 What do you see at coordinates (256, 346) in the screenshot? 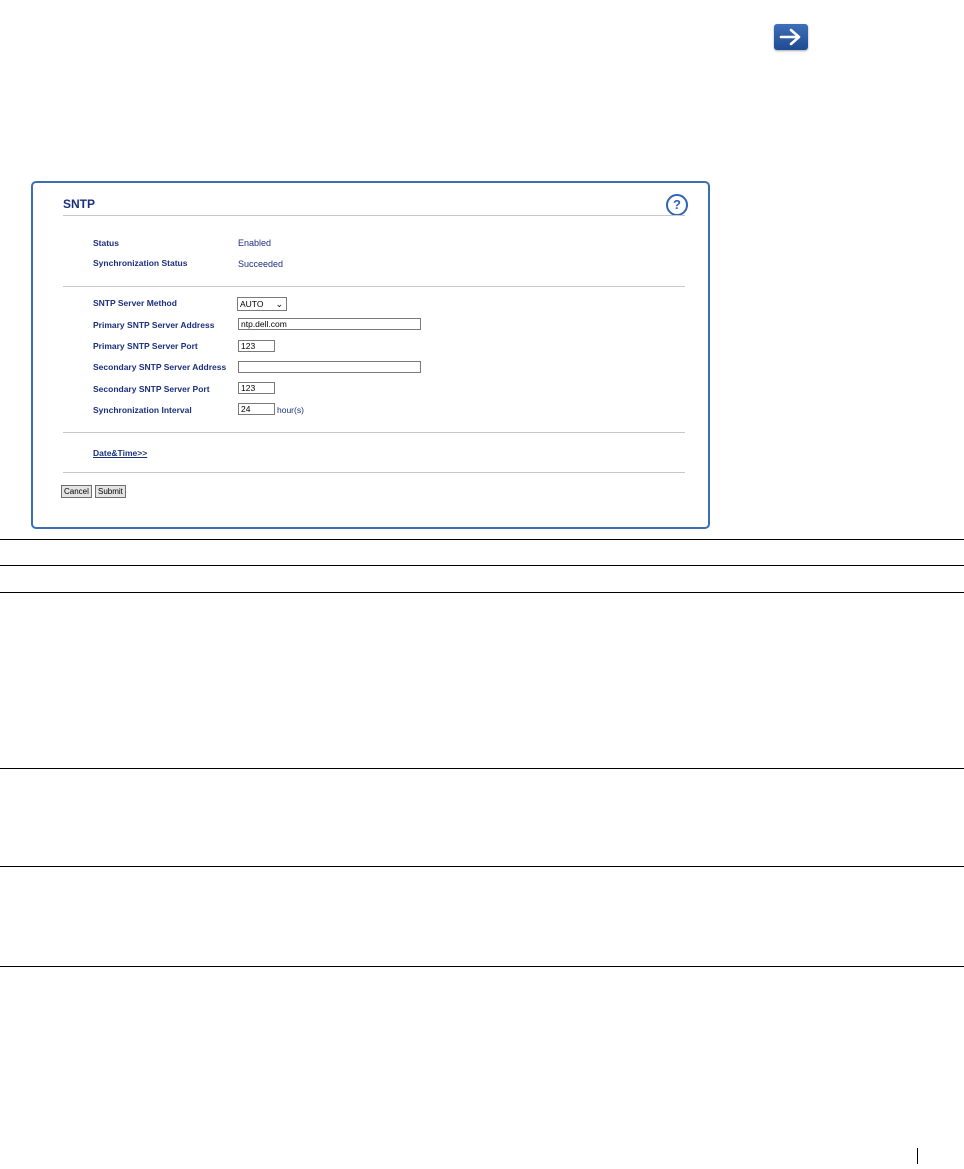
I see `primary-port-input: 123` at bounding box center [256, 346].